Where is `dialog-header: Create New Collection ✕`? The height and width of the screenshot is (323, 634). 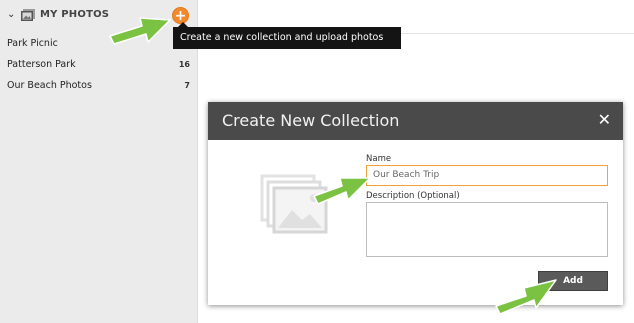
dialog-header: Create New Collection ✕ is located at coordinates (415, 121).